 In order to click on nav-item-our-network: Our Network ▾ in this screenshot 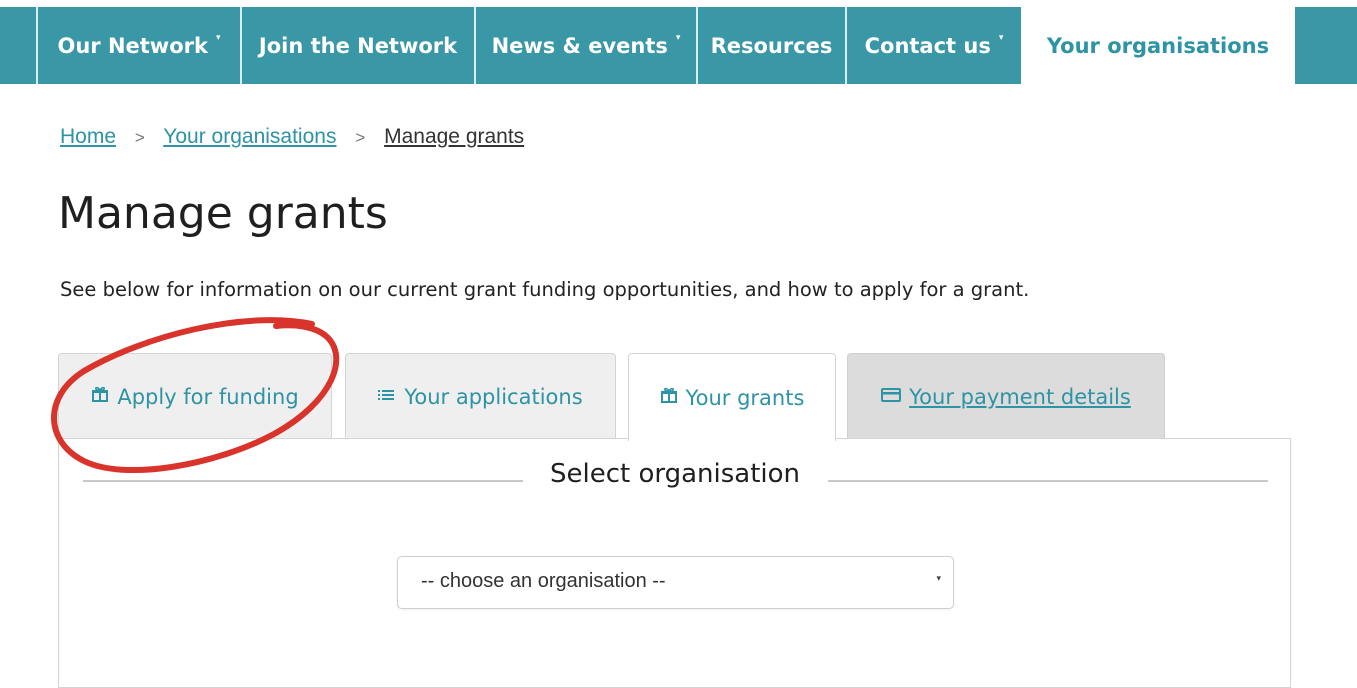, I will do `click(139, 45)`.